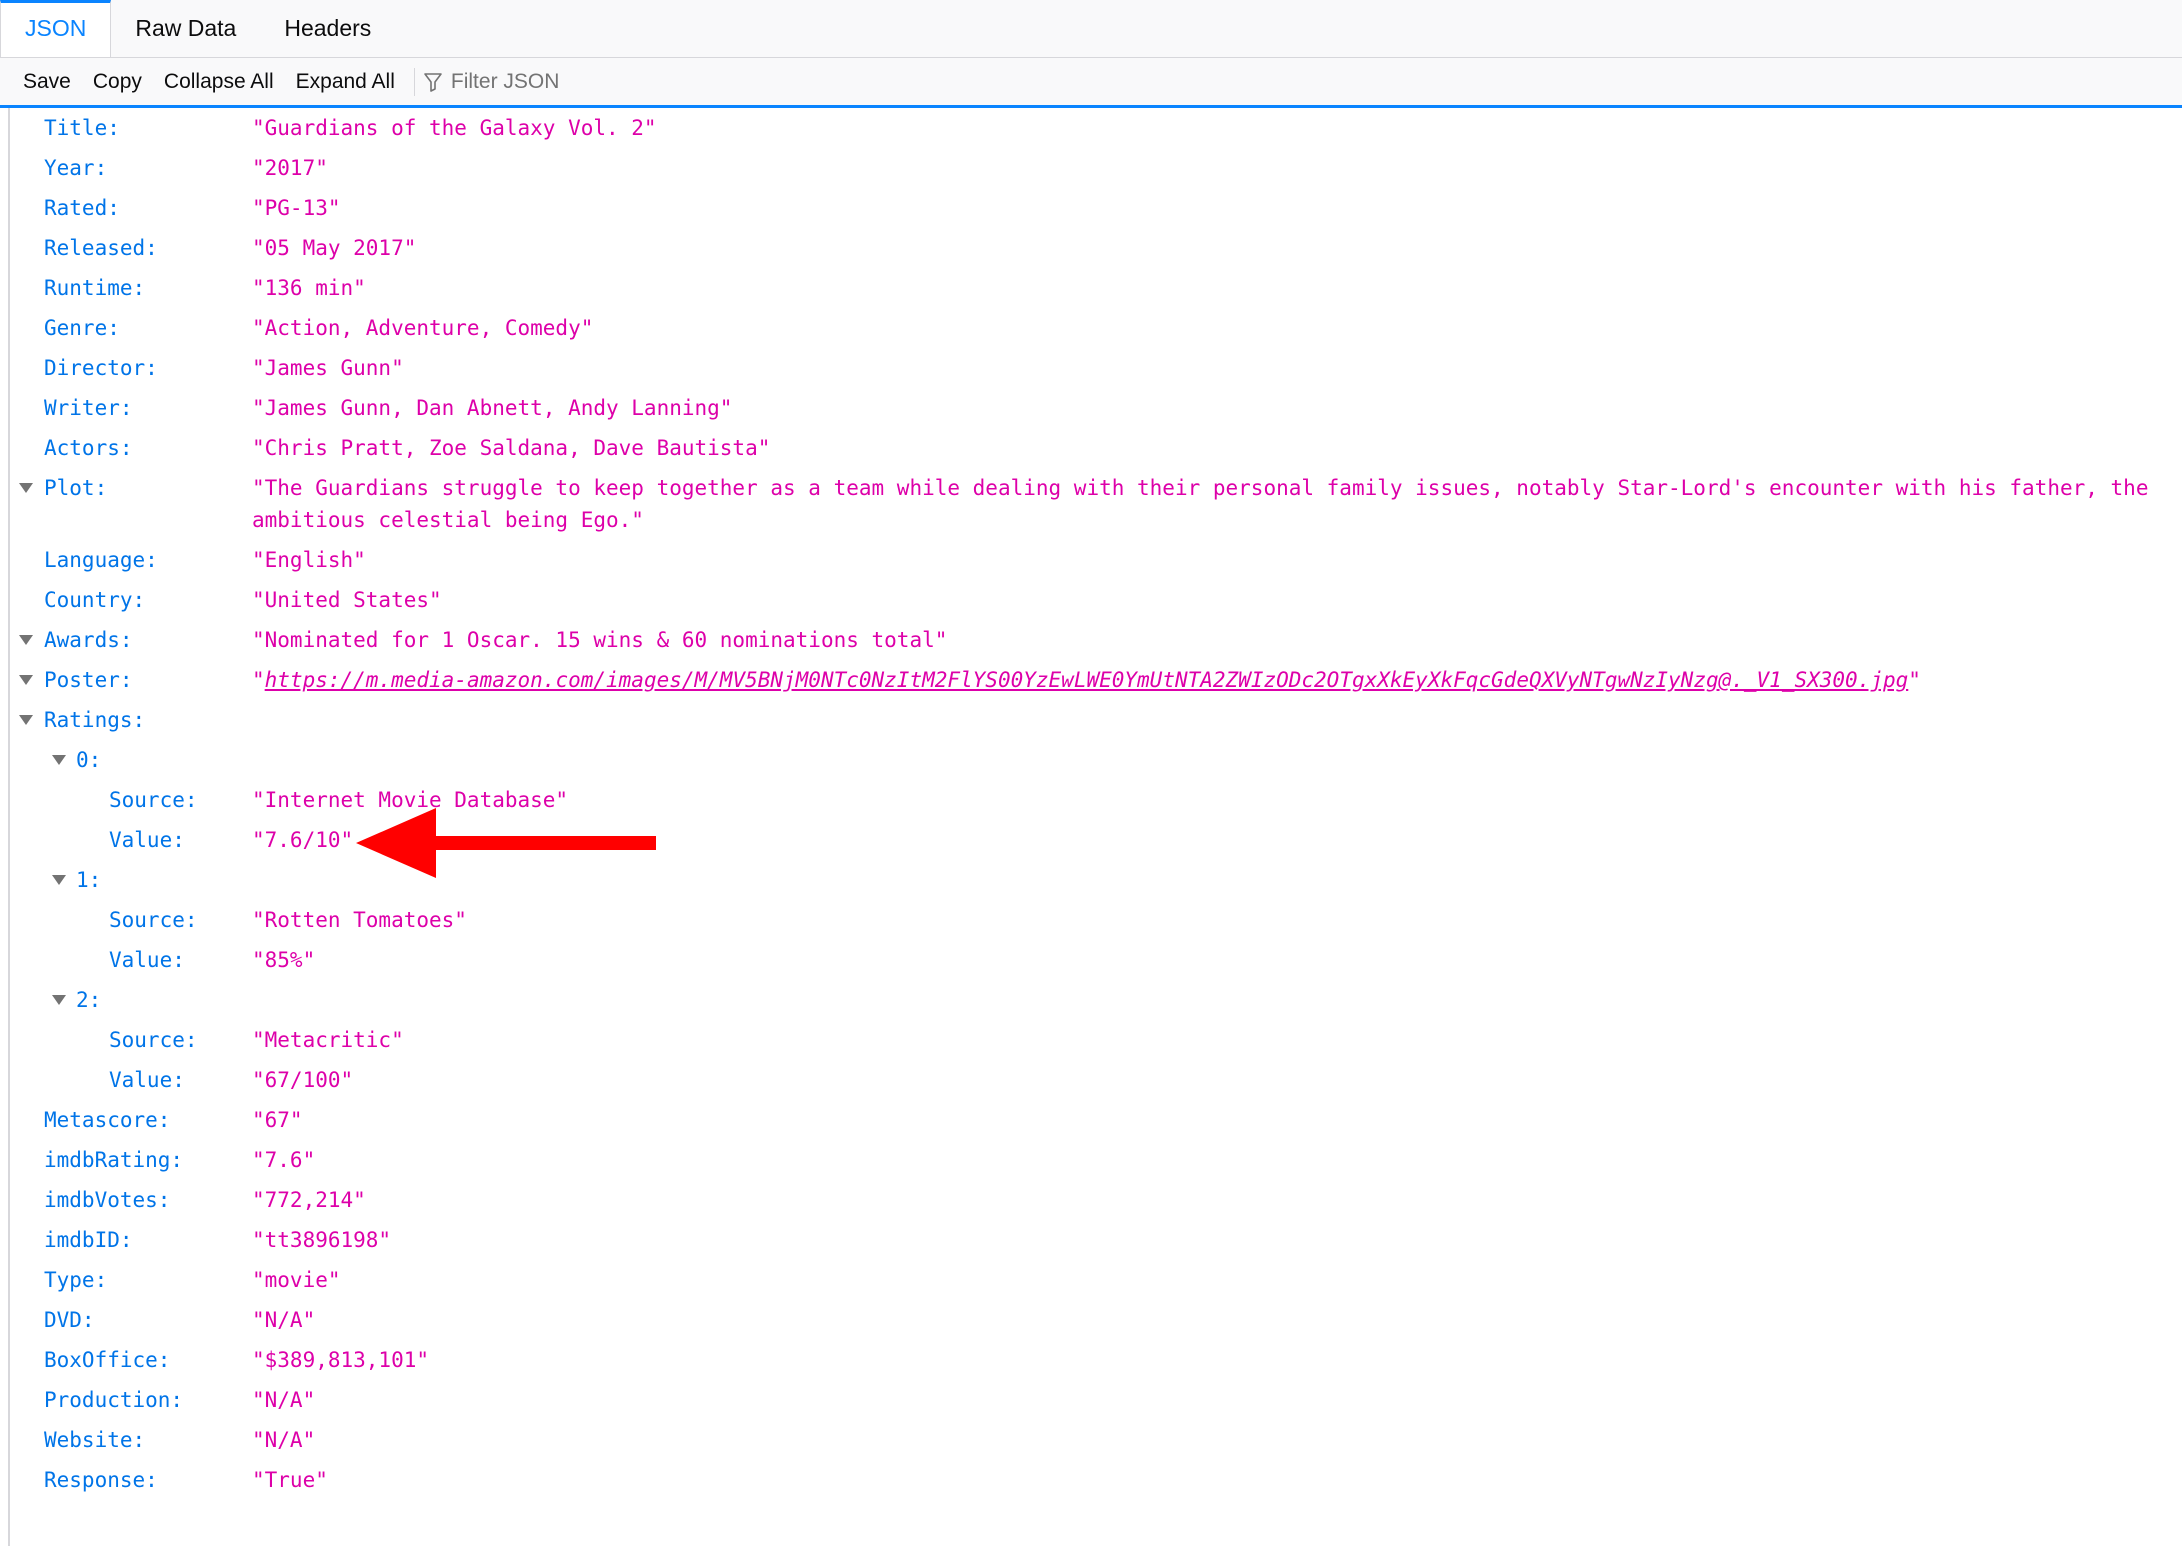  Describe the element at coordinates (1096, 600) in the screenshot. I see `json-row-country: Country: "United States"` at that location.